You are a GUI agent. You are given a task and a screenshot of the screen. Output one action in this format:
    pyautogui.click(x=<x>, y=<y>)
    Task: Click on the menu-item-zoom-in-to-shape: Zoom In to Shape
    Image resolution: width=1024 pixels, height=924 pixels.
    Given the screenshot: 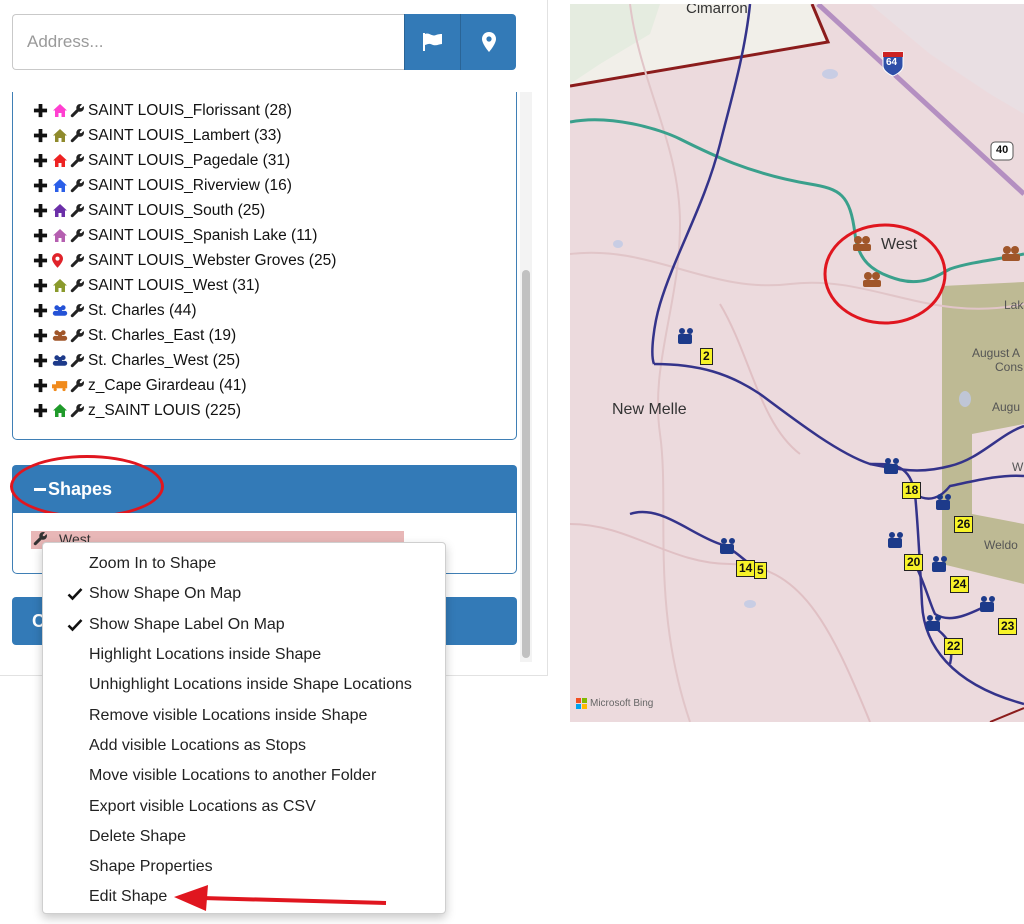 What is the action you would take?
    pyautogui.click(x=244, y=564)
    